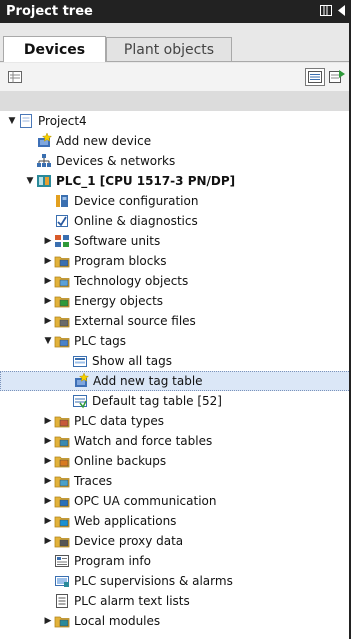 Image resolution: width=351 pixels, height=639 pixels. Describe the element at coordinates (80, 361) in the screenshot. I see `show-tags-icon` at that location.